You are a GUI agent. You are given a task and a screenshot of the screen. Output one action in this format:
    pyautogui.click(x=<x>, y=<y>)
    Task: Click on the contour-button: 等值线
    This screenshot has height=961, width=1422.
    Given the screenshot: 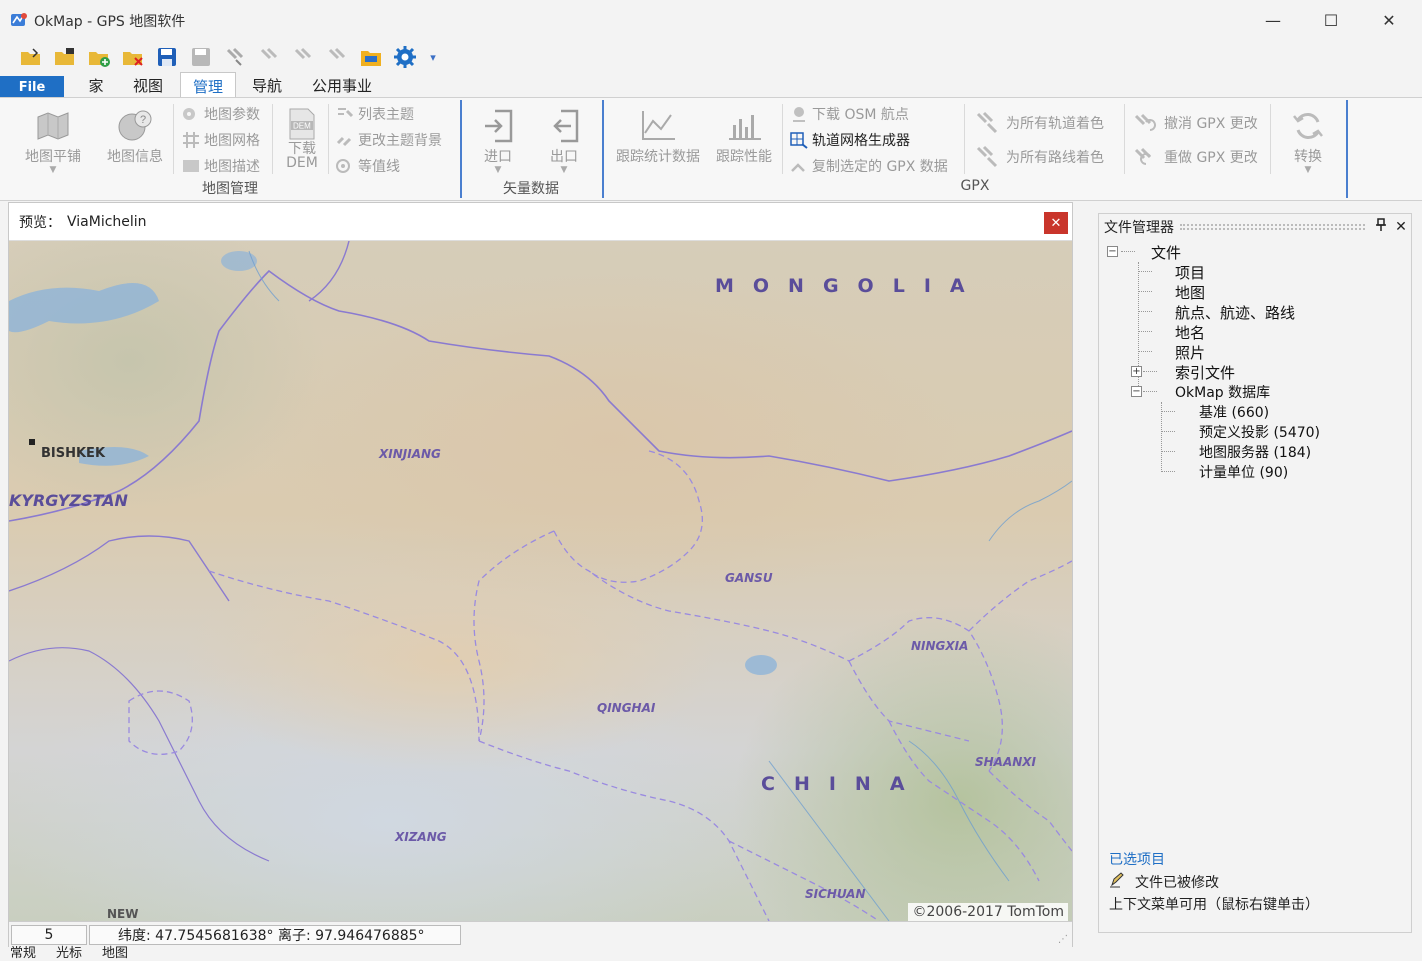 What is the action you would take?
    pyautogui.click(x=367, y=166)
    